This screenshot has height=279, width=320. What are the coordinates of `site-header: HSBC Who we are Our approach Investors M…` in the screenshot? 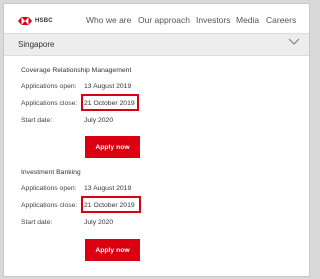 It's located at (156, 18).